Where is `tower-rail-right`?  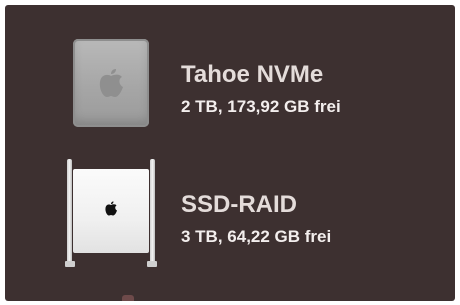
tower-rail-right is located at coordinates (152, 211).